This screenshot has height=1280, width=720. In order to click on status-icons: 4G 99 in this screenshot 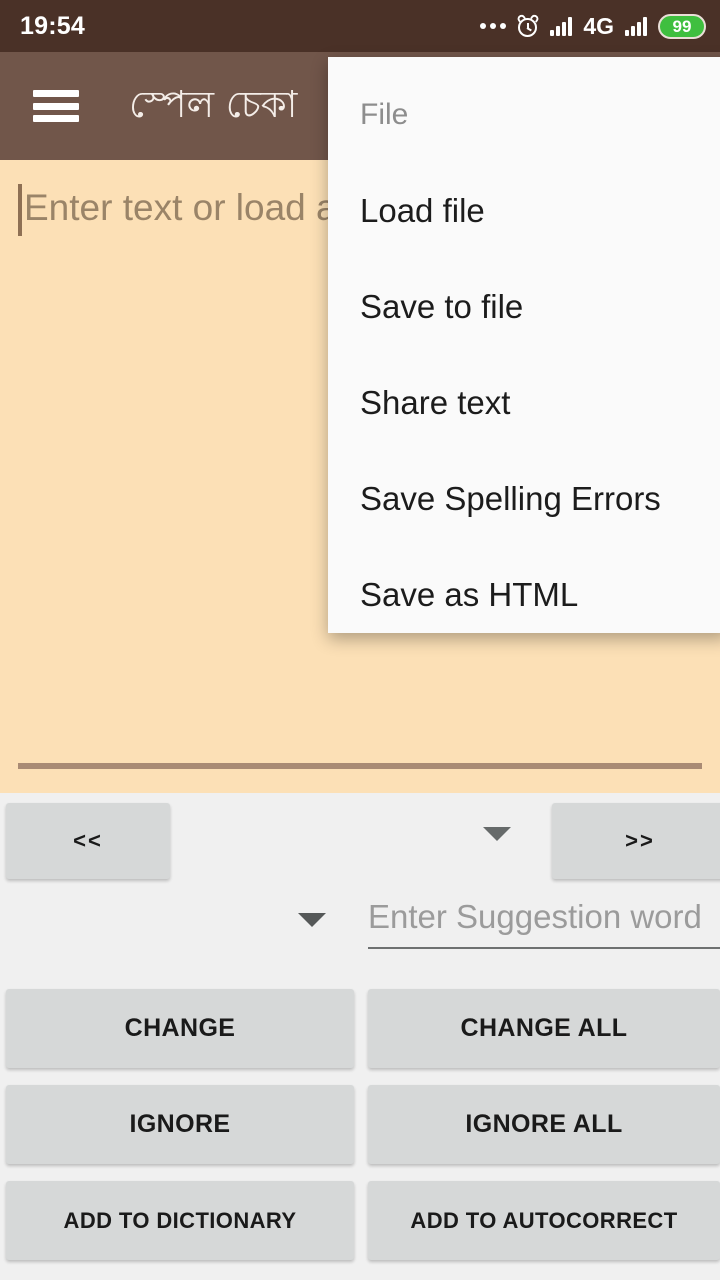, I will do `click(593, 26)`.